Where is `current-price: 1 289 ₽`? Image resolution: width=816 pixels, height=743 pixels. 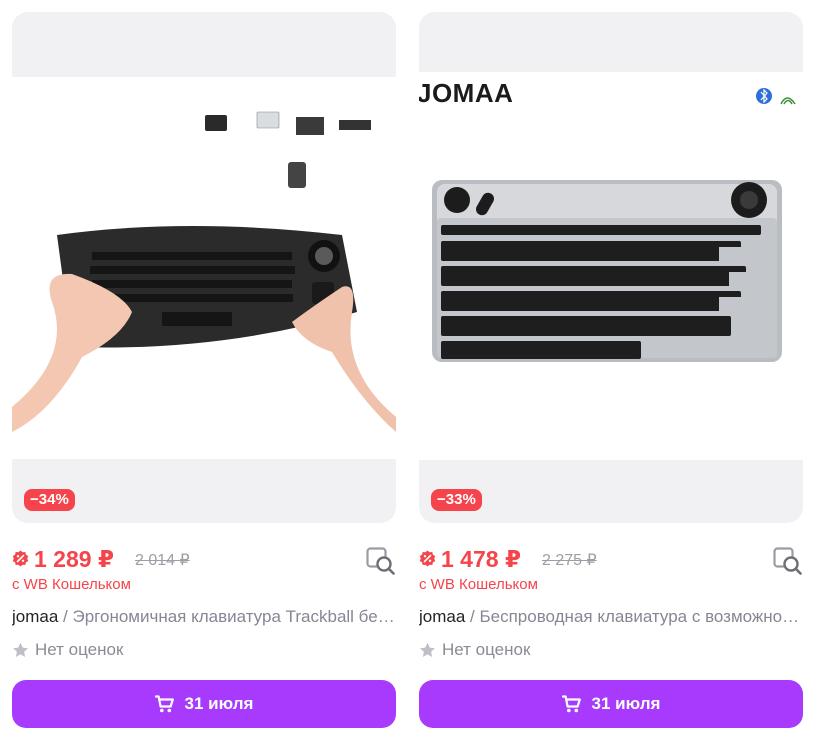
current-price: 1 289 ₽ is located at coordinates (74, 559).